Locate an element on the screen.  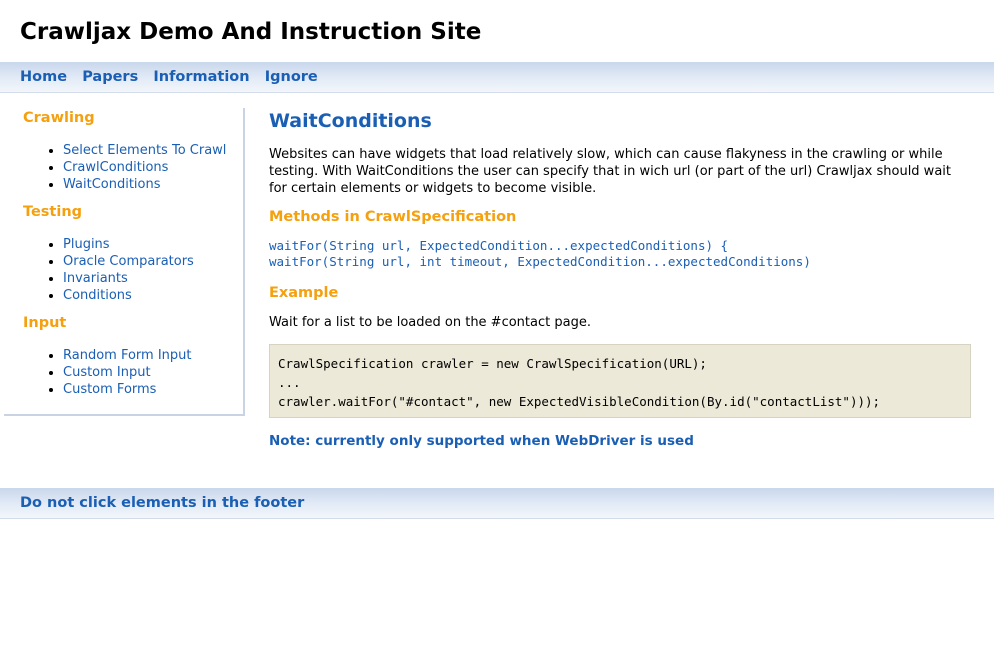
list-item: Oracle Comparators is located at coordinates (153, 261).